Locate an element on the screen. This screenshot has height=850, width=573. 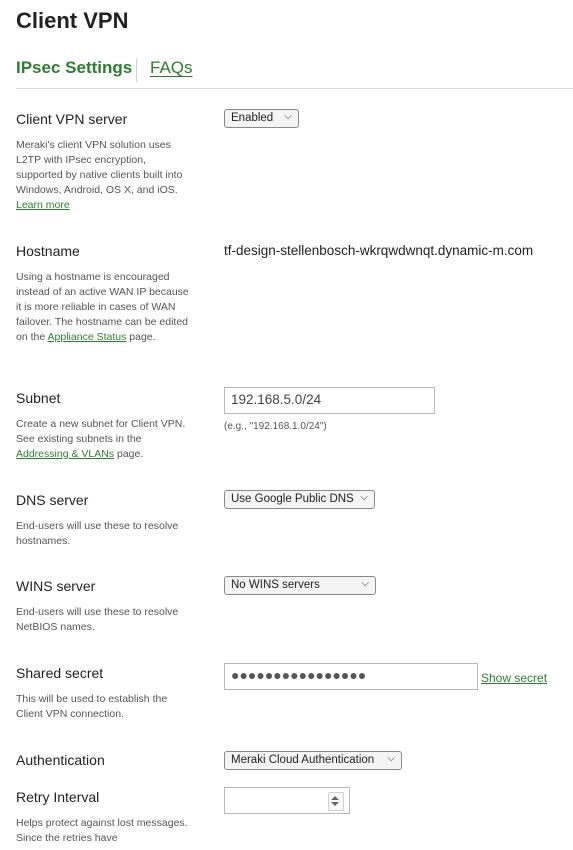
addressing-vlans-link: Addressing & VLANs is located at coordinates (65, 454).